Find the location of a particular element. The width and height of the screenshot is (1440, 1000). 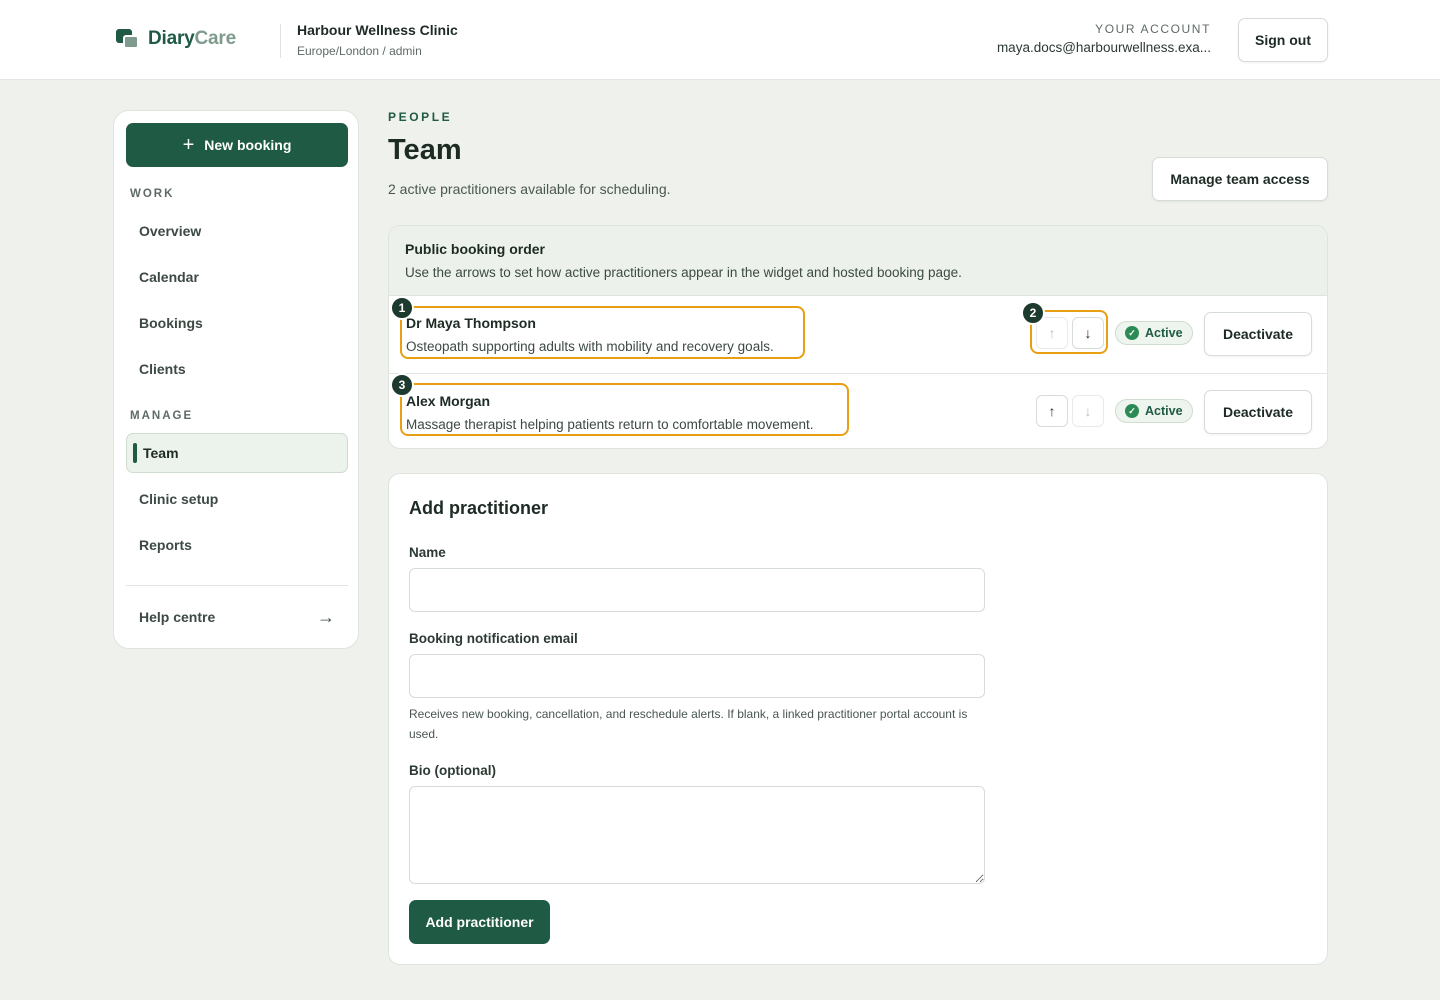

annotation-marker: 1 is located at coordinates (402, 308).